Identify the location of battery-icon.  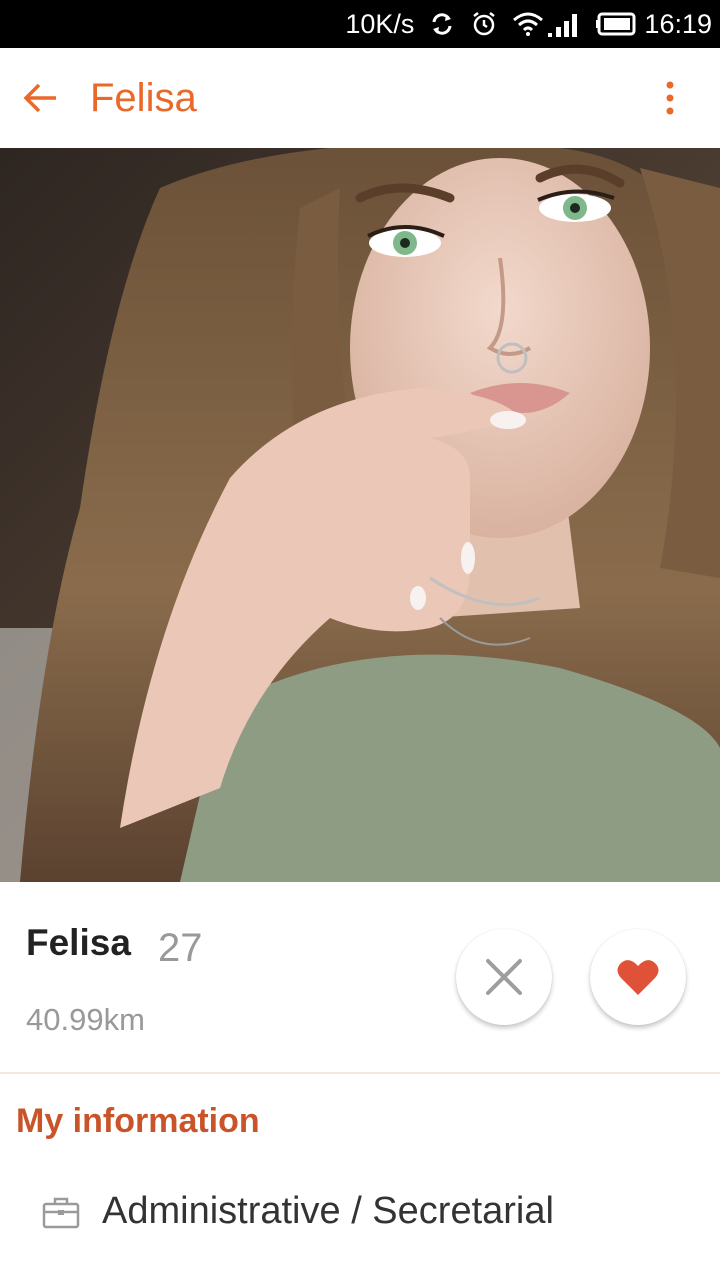
(616, 24).